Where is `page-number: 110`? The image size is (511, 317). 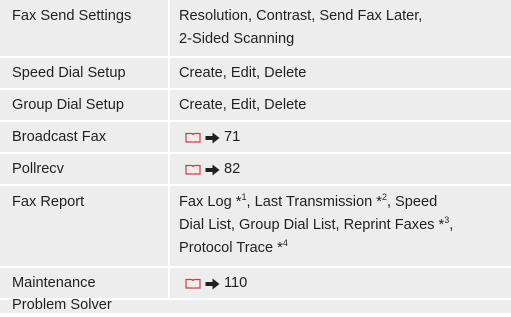
page-number: 110 is located at coordinates (236, 283).